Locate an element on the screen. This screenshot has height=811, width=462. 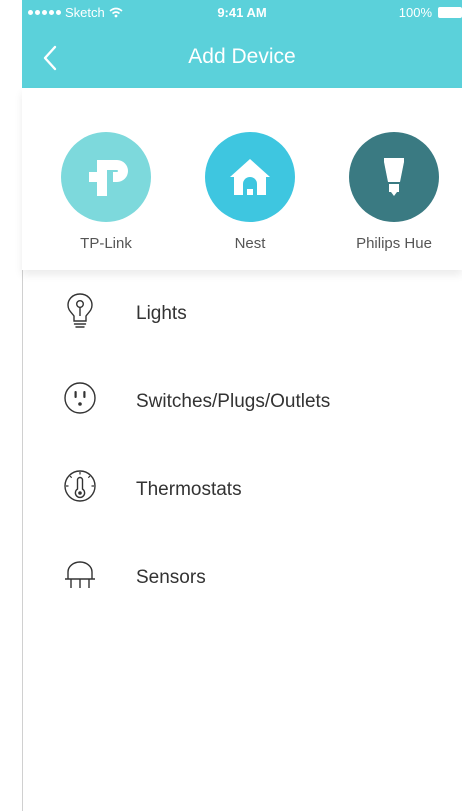
battery-icon is located at coordinates (450, 12).